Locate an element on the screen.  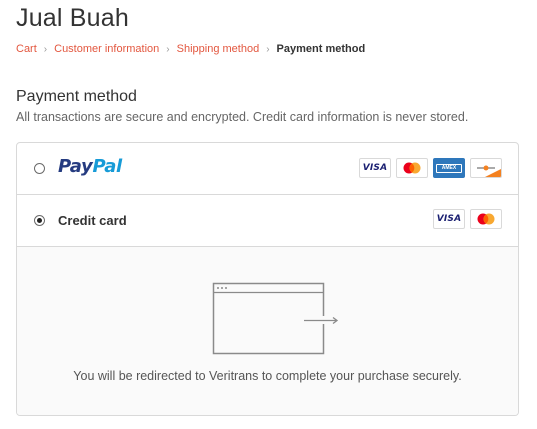
credit-card-radio is located at coordinates (39, 220).